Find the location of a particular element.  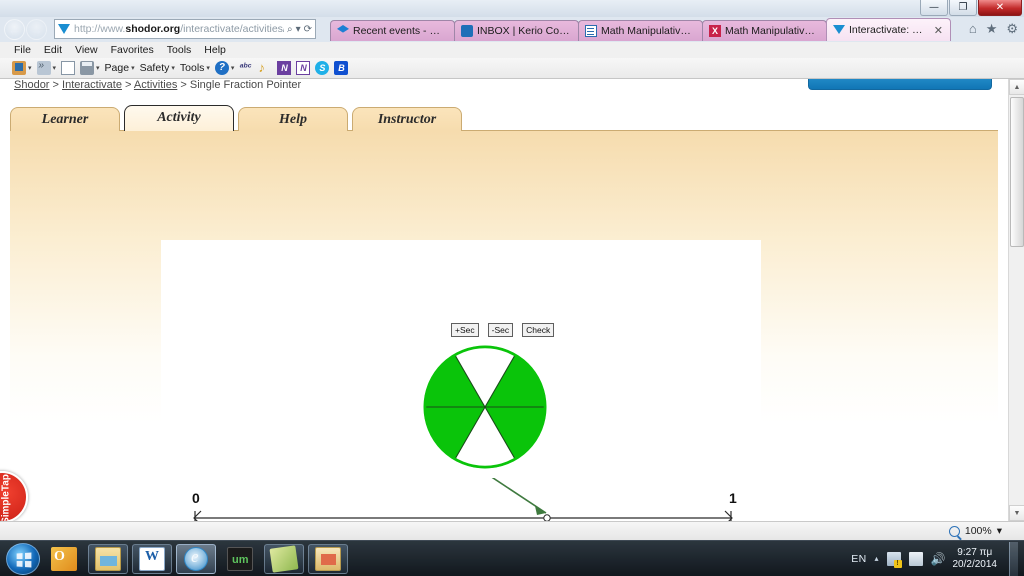

start-button is located at coordinates (23, 558).